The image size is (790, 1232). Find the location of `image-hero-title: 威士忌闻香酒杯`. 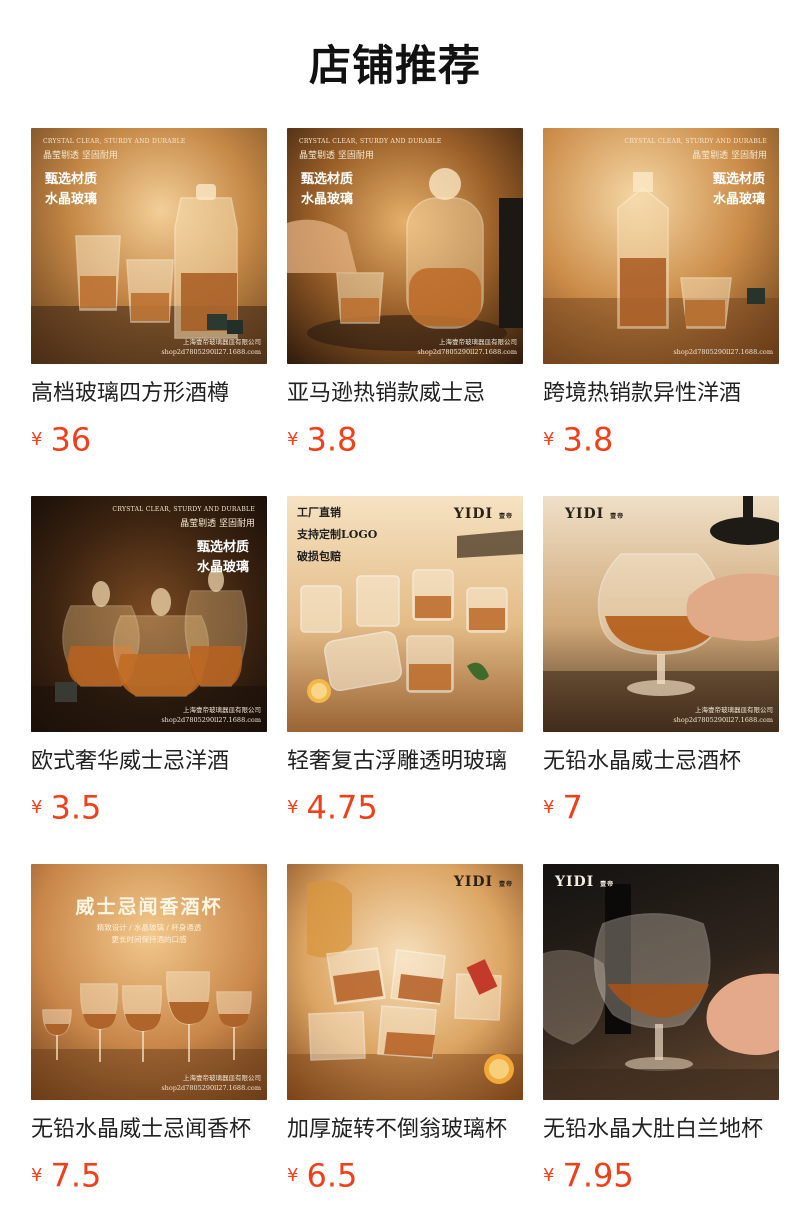

image-hero-title: 威士忌闻香酒杯 is located at coordinates (149, 907).